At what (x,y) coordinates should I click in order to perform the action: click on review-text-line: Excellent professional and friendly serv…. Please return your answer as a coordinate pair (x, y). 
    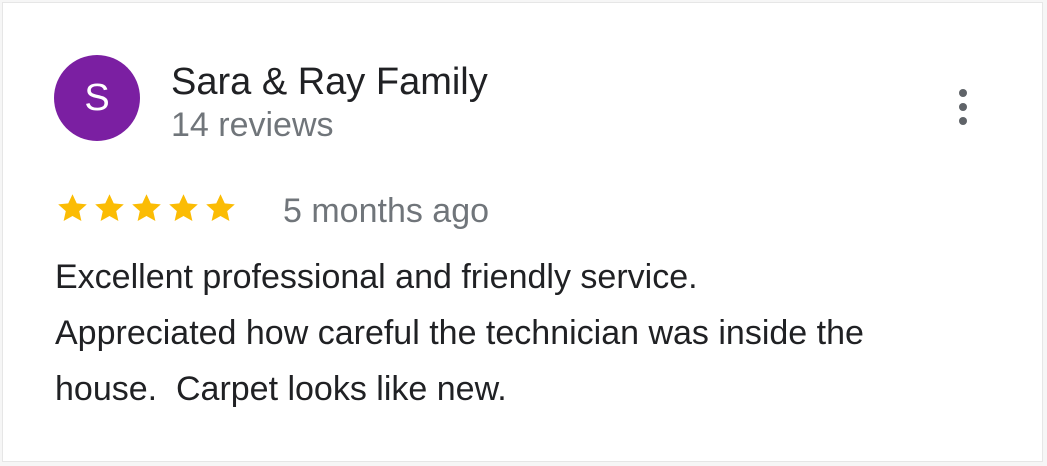
    Looking at the image, I should click on (376, 277).